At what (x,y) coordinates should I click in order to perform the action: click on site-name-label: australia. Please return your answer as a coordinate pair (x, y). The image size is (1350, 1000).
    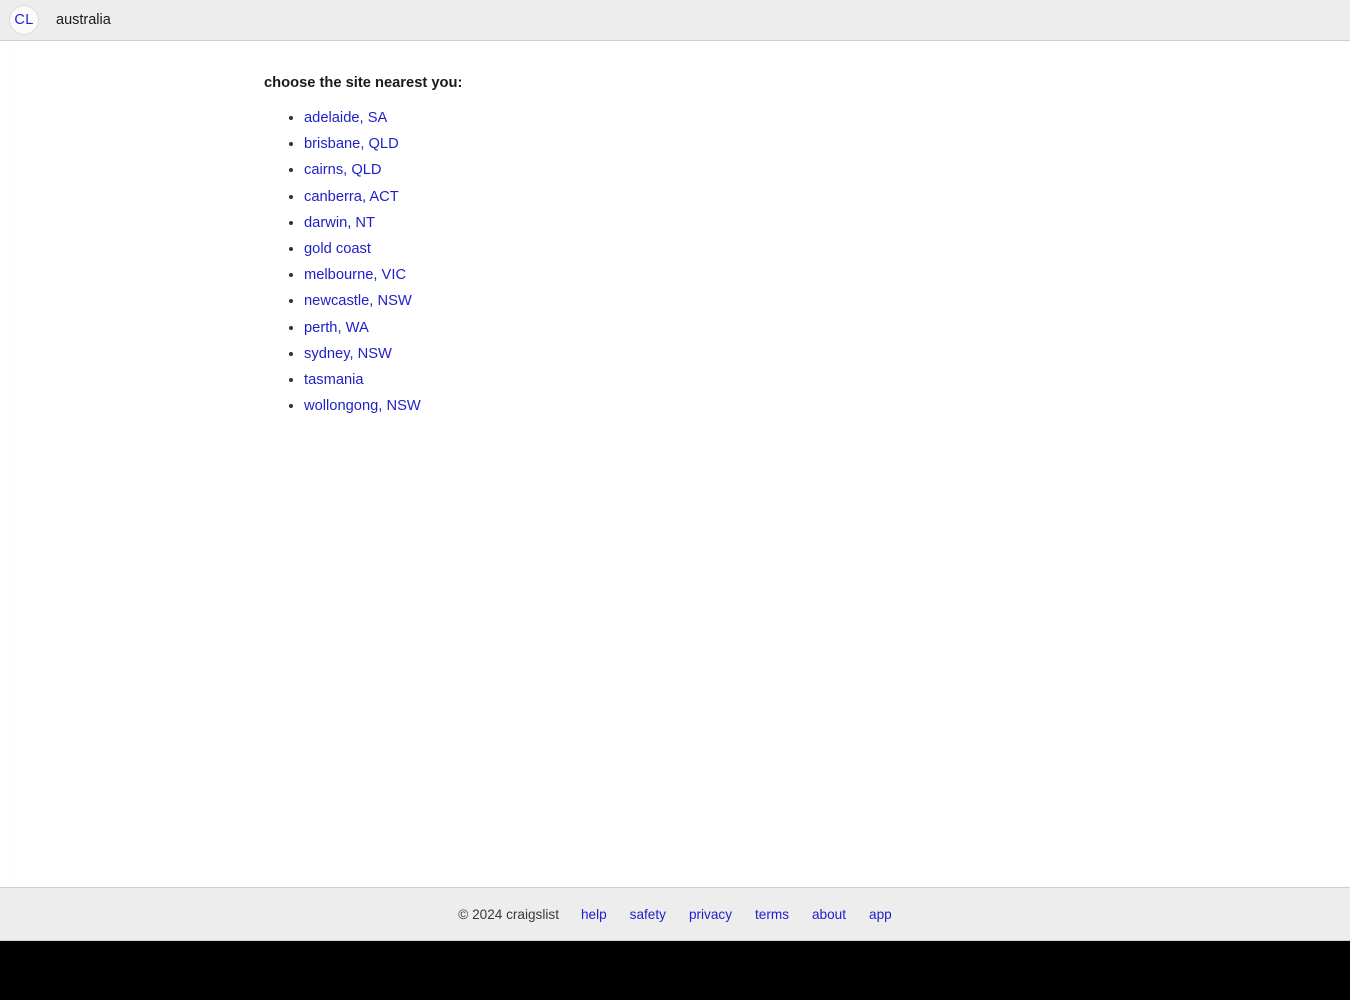
    Looking at the image, I should click on (83, 20).